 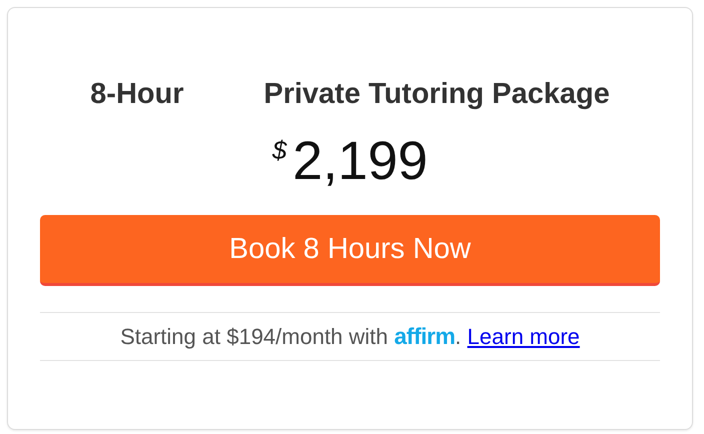 What do you see at coordinates (425, 336) in the screenshot?
I see `affirm-logo: affirm` at bounding box center [425, 336].